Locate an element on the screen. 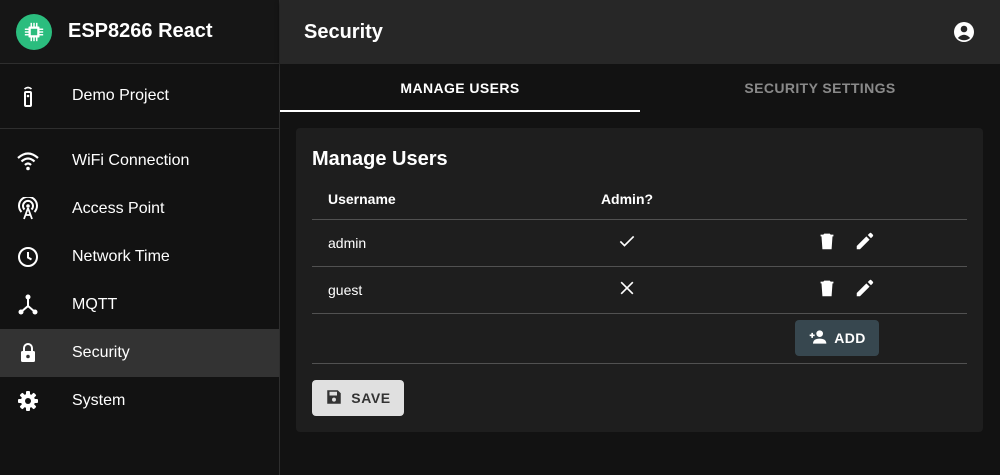  sidebar-item-mqtt: MQTT is located at coordinates (139, 305).